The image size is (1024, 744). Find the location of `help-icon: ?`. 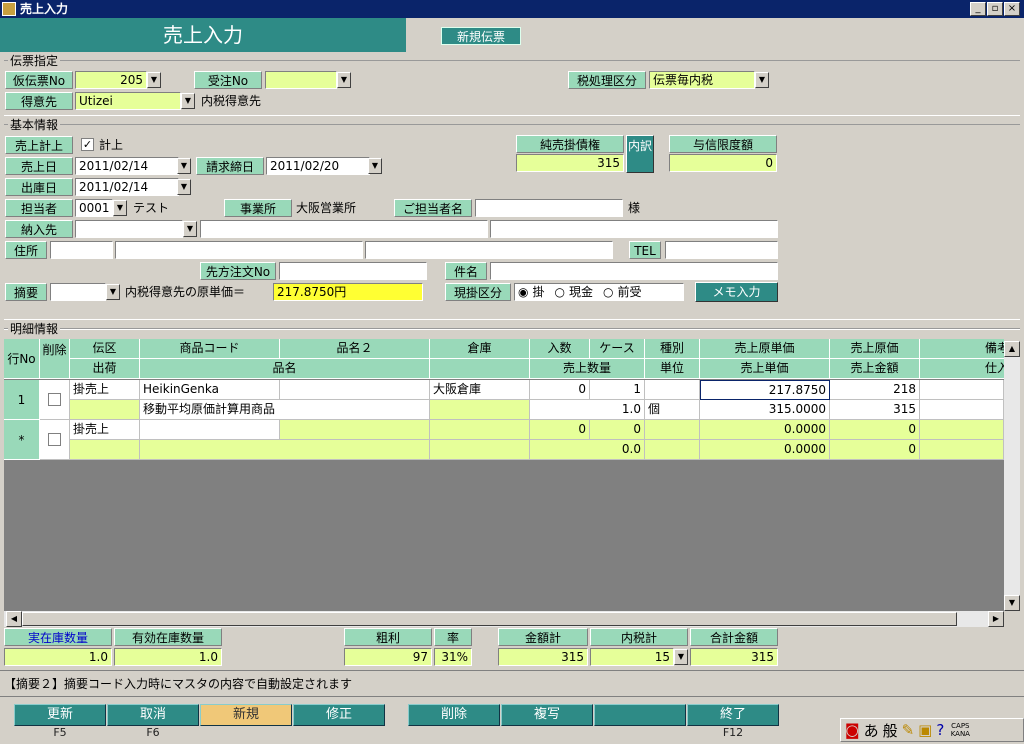

help-icon: ? is located at coordinates (940, 730).